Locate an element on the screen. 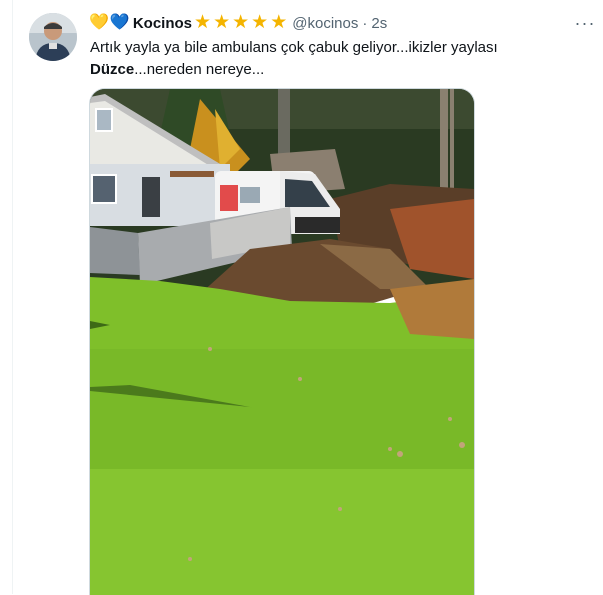  tweet-header: 💛 💙 Kocinos ★ ★ ★ ★ ★ @kocinos · 2s is located at coordinates (238, 23).